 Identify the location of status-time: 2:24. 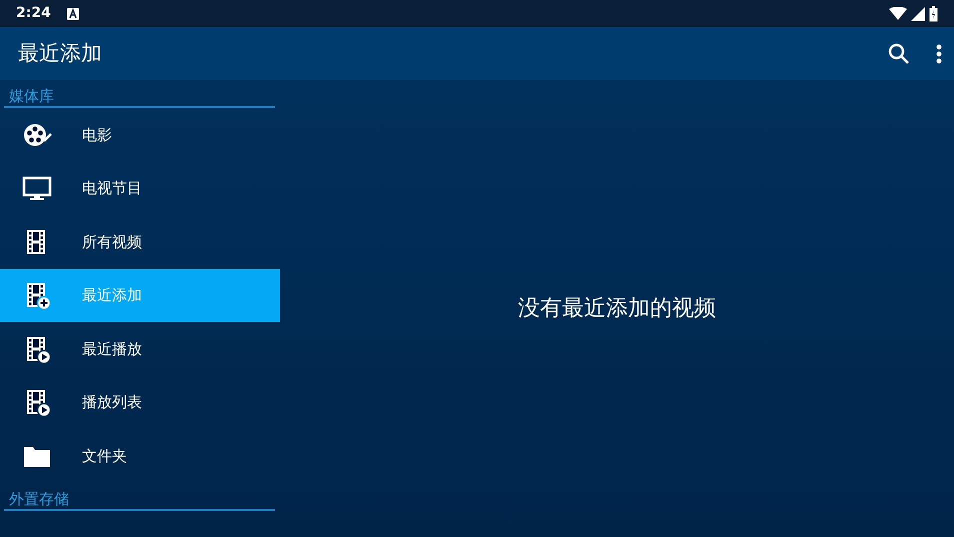
(33, 13).